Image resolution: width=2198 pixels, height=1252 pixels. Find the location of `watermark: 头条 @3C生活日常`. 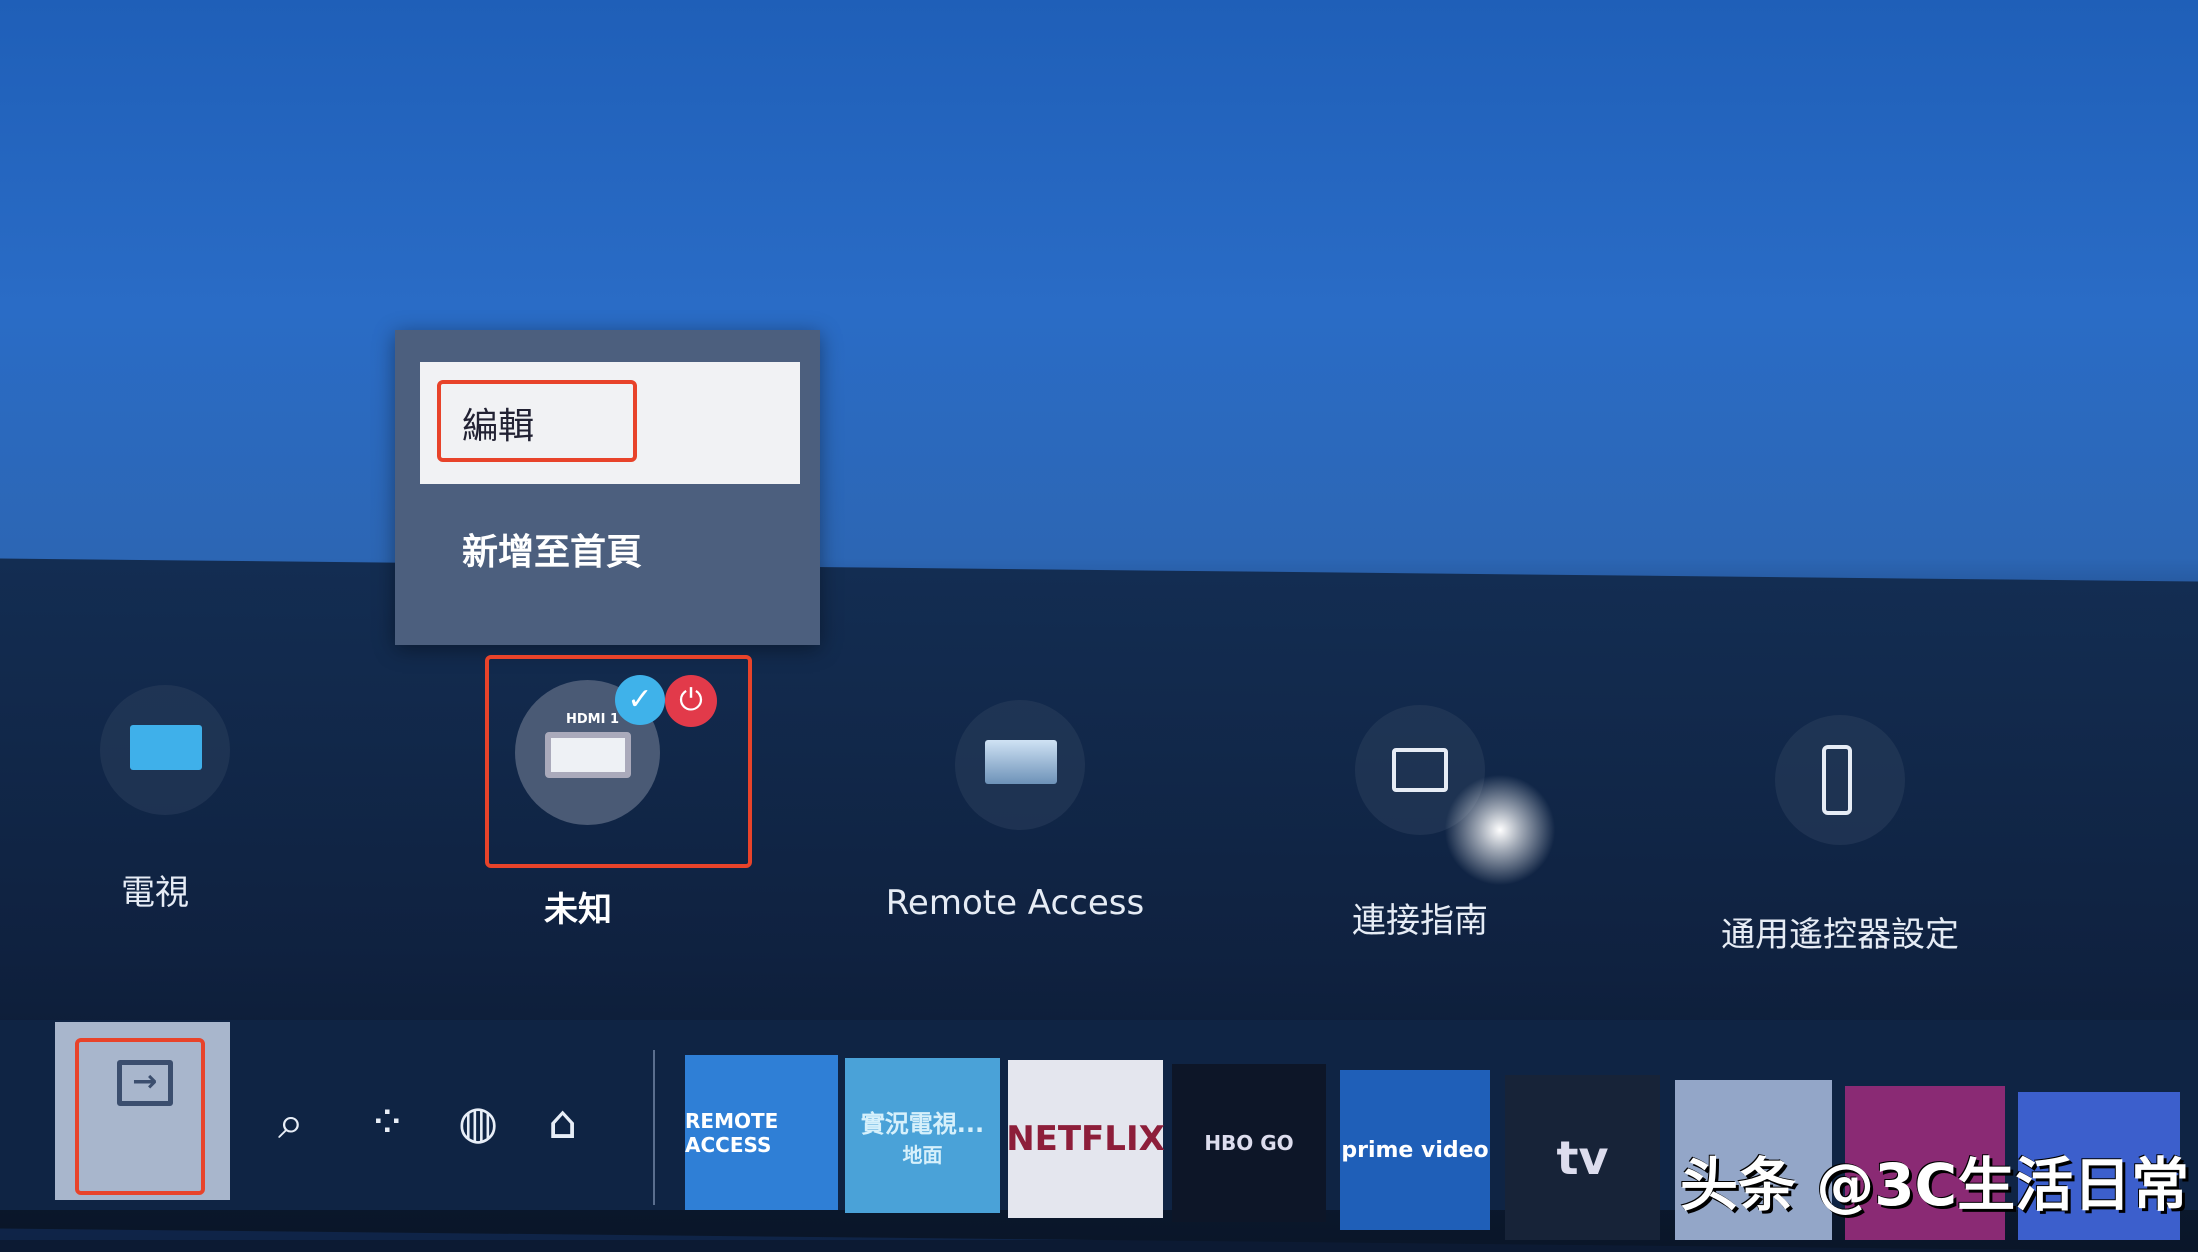

watermark: 头条 @3C生活日常 is located at coordinates (1935, 1185).